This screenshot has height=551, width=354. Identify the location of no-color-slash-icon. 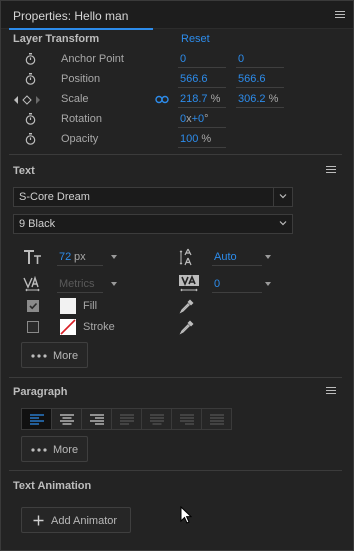
(68, 327).